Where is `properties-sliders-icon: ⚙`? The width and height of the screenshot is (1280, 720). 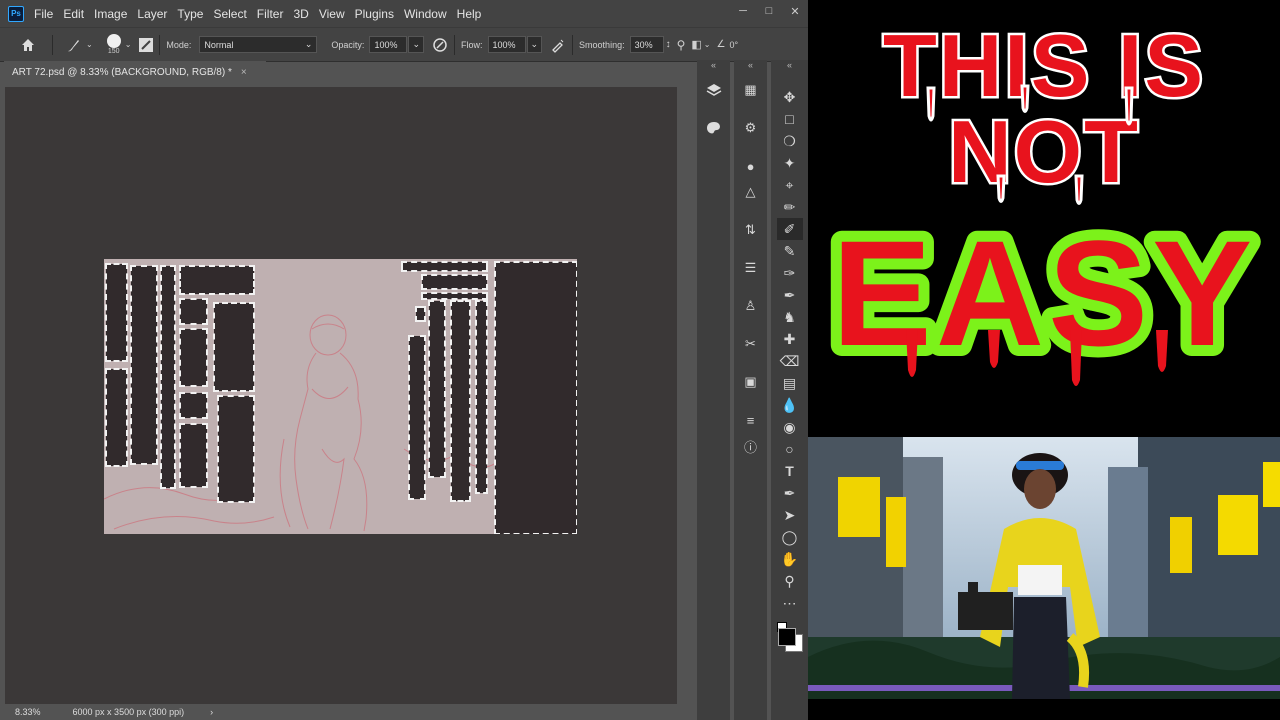
properties-sliders-icon: ⚙ is located at coordinates (751, 128).